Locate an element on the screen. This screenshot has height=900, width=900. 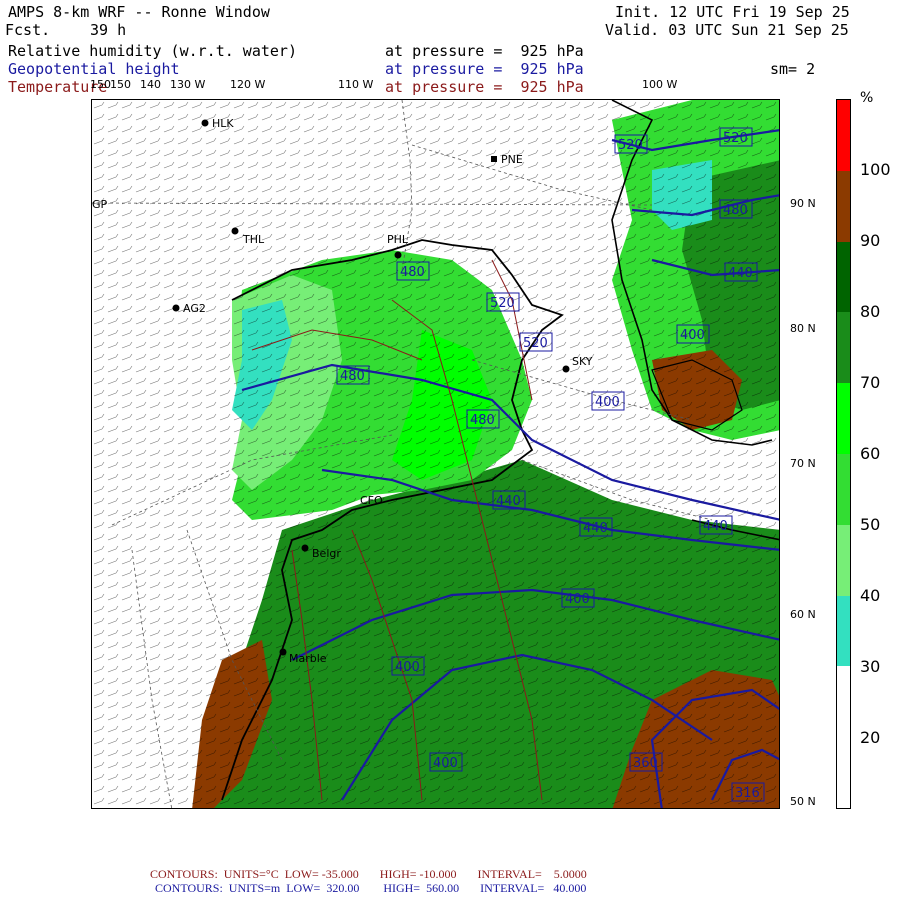
lat-label: 70 N is located at coordinates (803, 463).